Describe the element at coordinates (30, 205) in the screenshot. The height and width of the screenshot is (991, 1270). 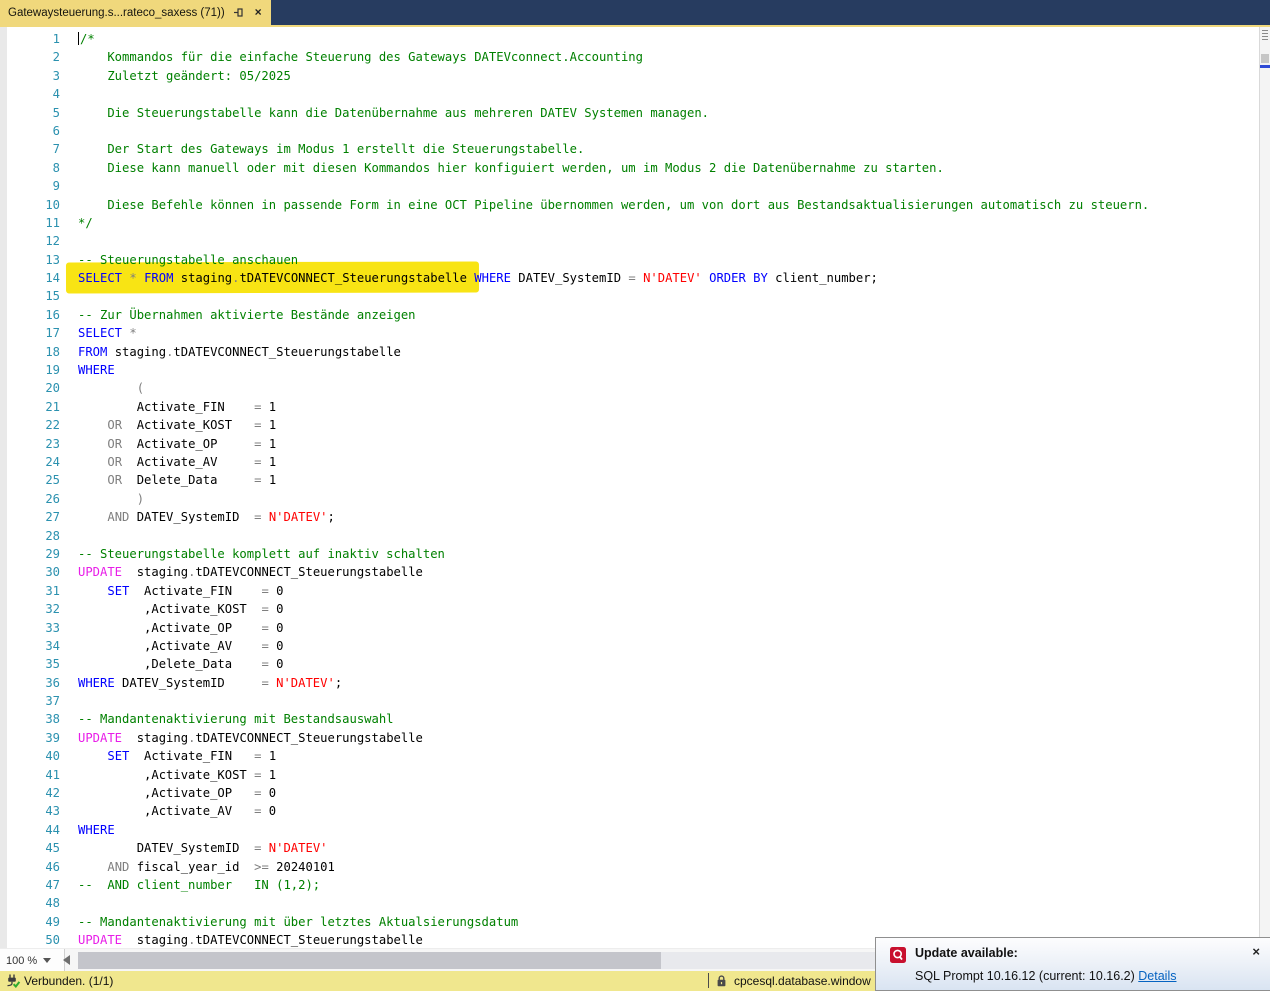
I see `line-number: 10` at that location.